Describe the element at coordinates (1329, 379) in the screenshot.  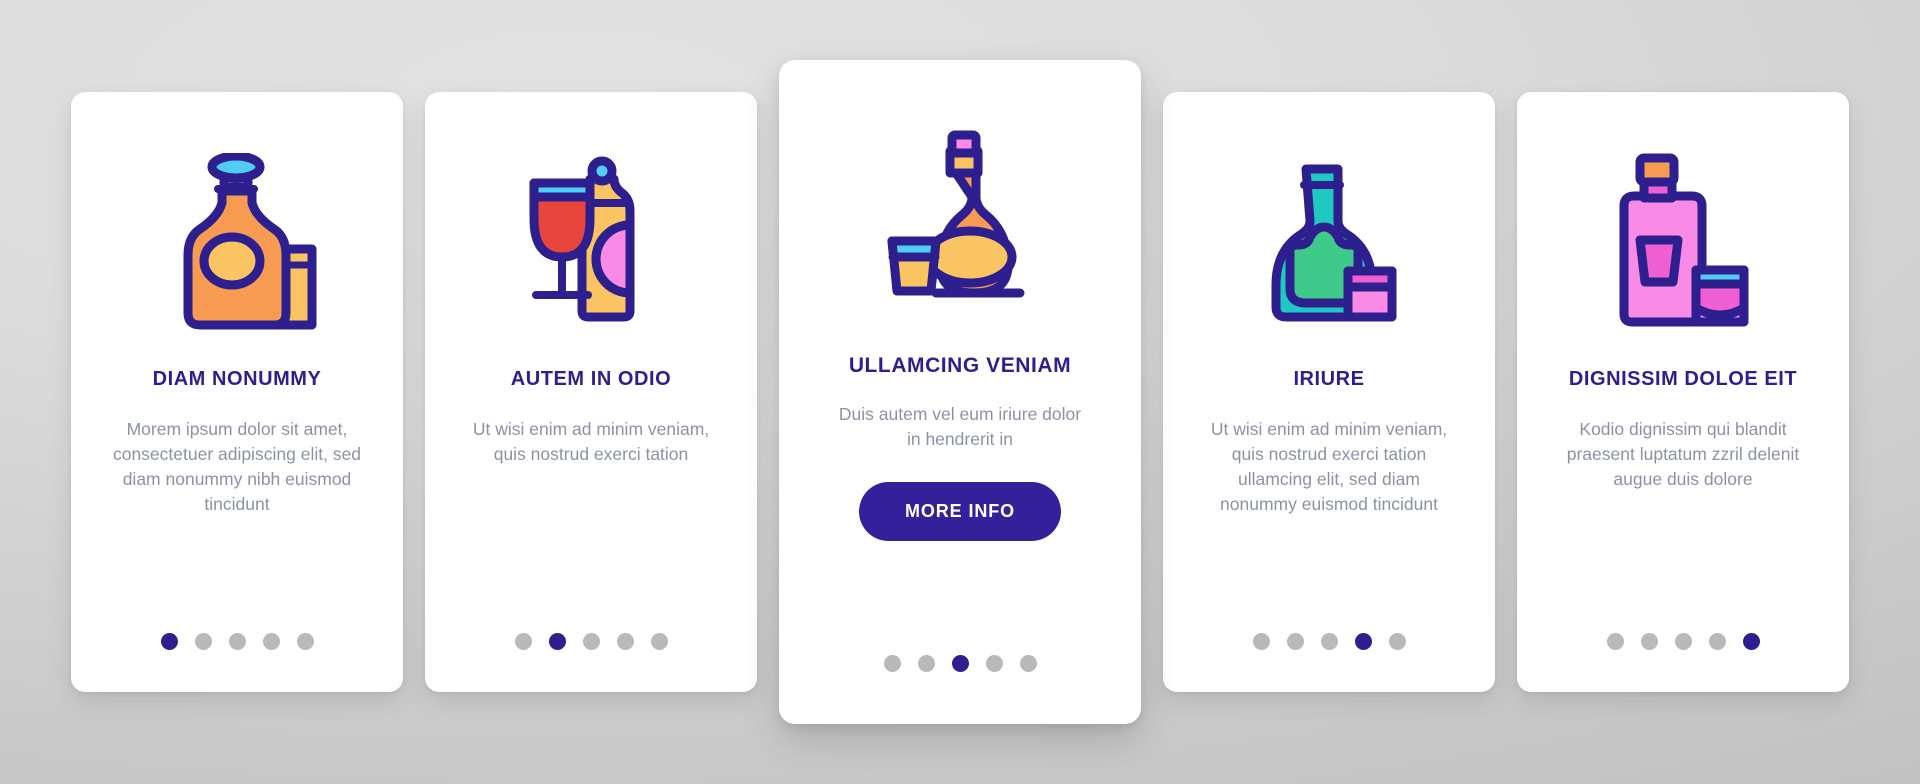
I see `card-title: IRIURE` at that location.